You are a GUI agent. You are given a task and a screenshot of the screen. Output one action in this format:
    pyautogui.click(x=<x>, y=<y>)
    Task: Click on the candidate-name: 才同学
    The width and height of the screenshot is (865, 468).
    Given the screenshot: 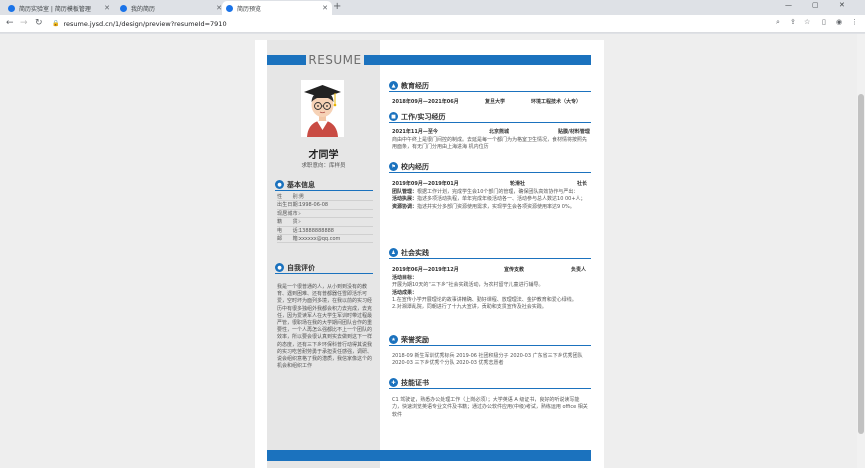 What is the action you would take?
    pyautogui.click(x=323, y=155)
    